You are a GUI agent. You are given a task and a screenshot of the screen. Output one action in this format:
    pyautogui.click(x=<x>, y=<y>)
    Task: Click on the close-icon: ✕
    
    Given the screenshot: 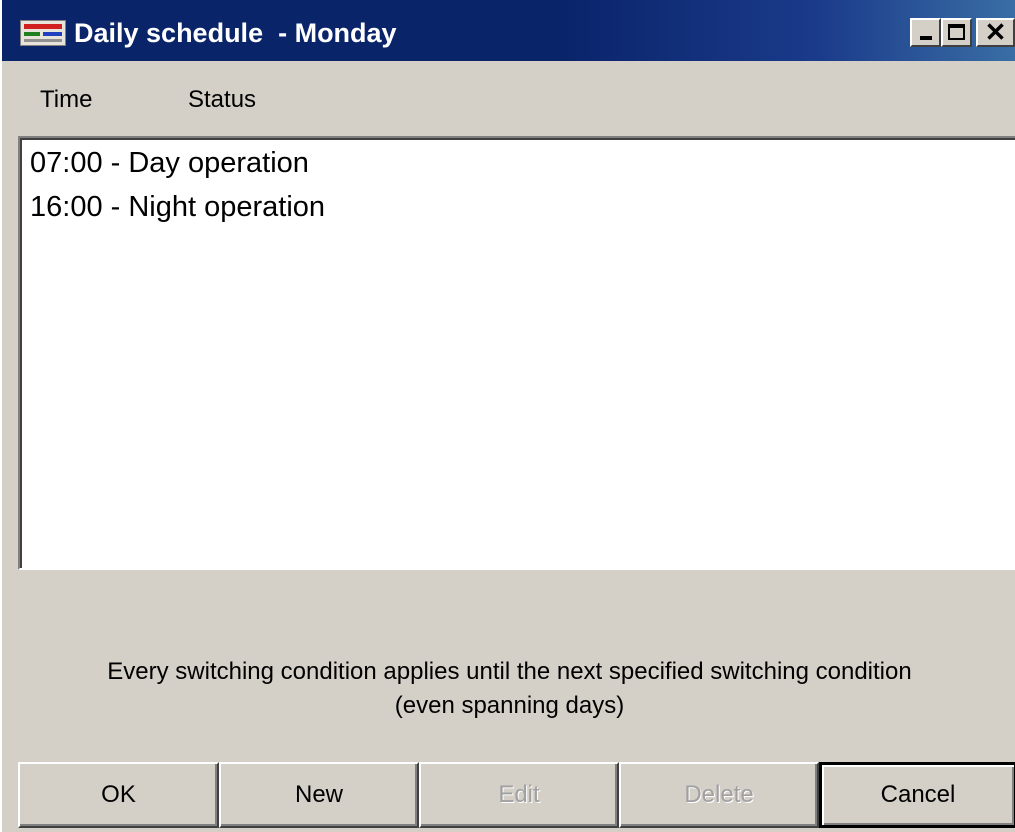 What is the action you would take?
    pyautogui.click(x=995, y=32)
    